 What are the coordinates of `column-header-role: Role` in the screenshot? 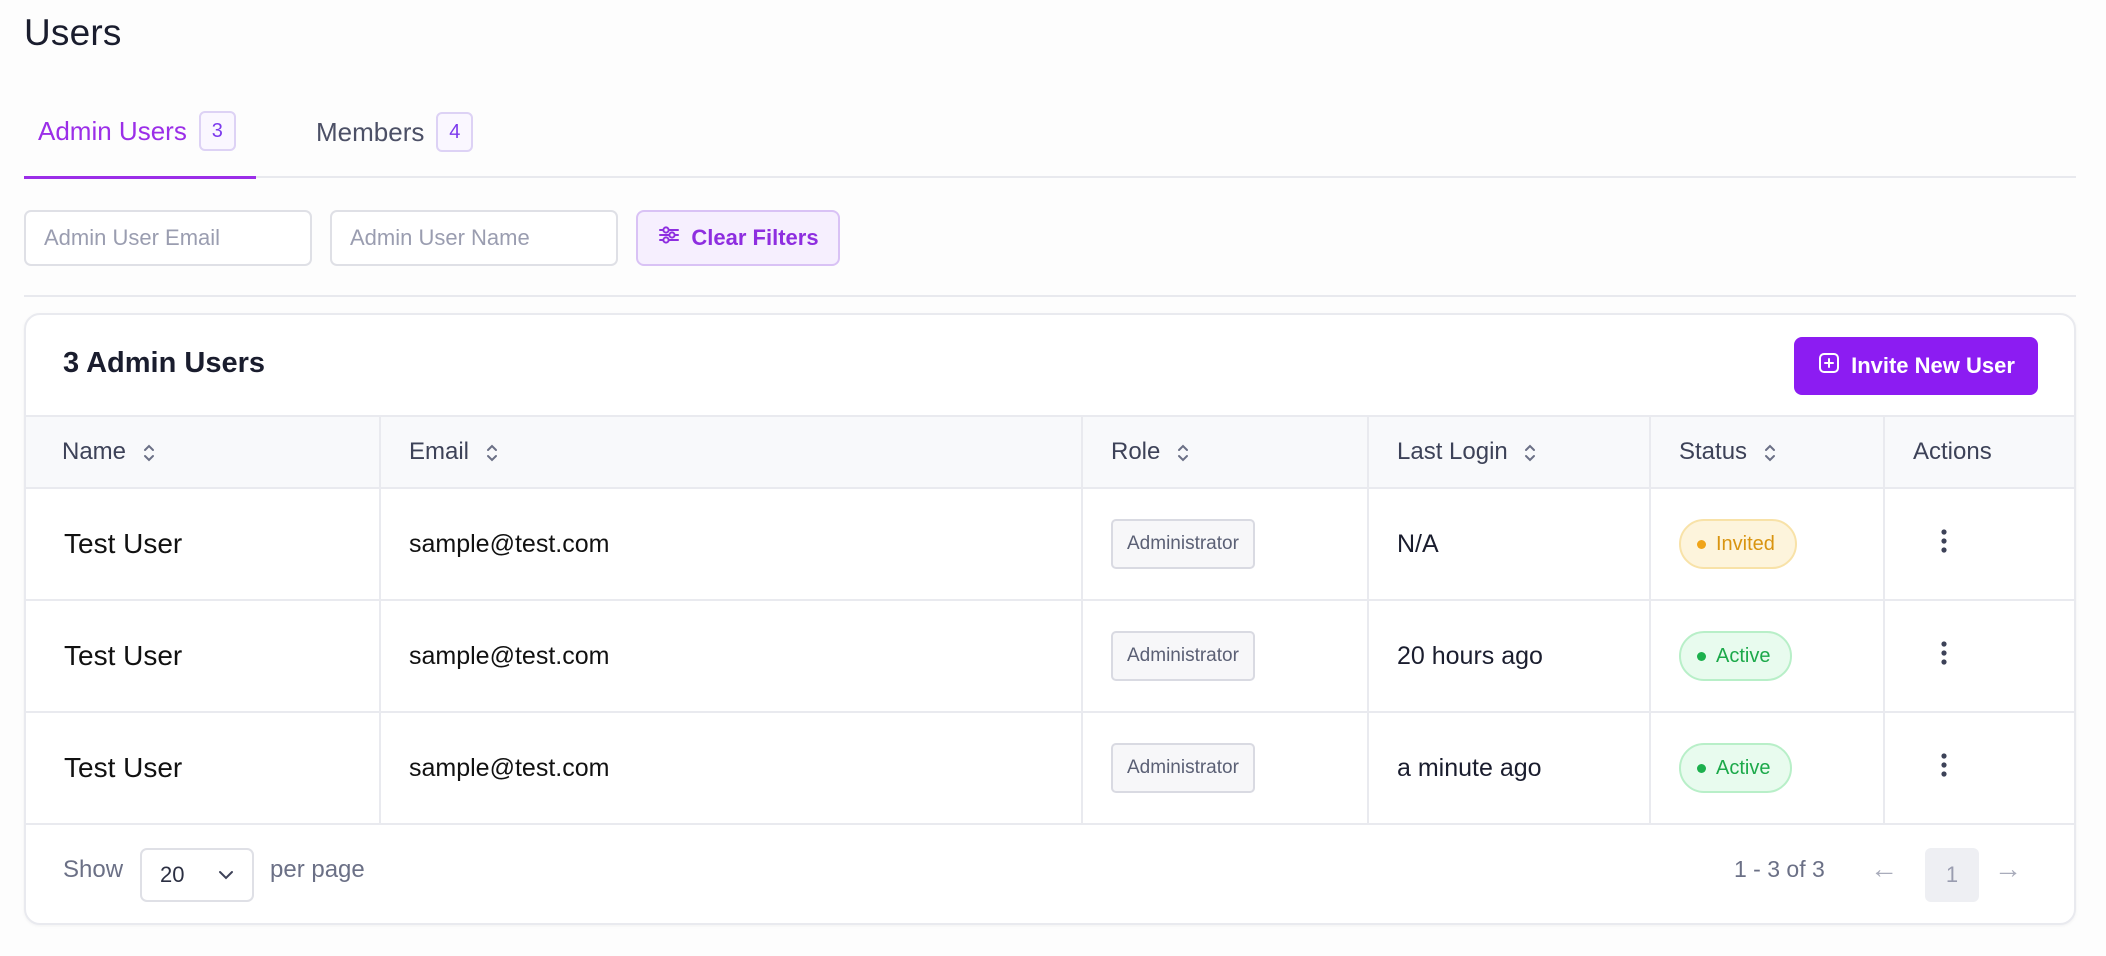 It's located at (1225, 452).